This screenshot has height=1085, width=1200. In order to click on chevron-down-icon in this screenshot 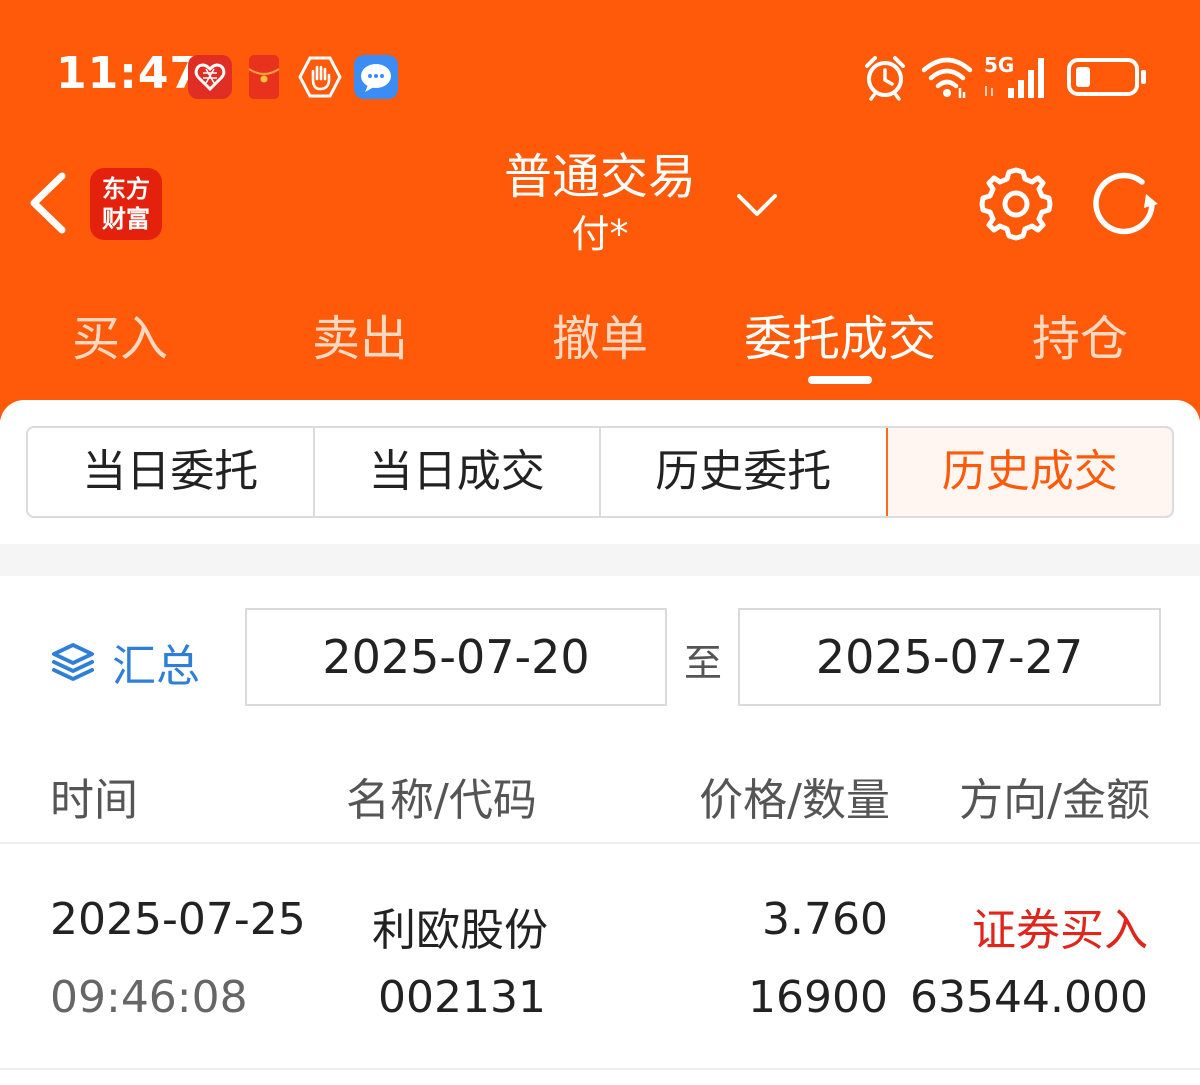, I will do `click(757, 204)`.